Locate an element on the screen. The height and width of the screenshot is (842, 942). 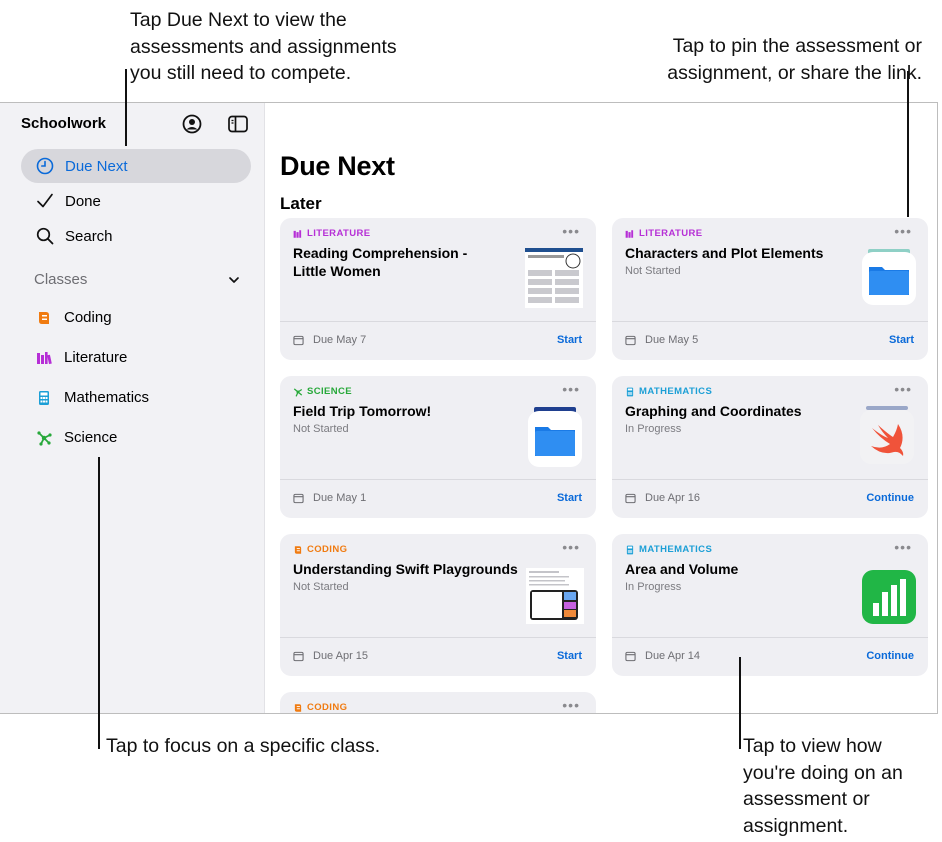
card-status: In Progress is located at coordinates (653, 587).